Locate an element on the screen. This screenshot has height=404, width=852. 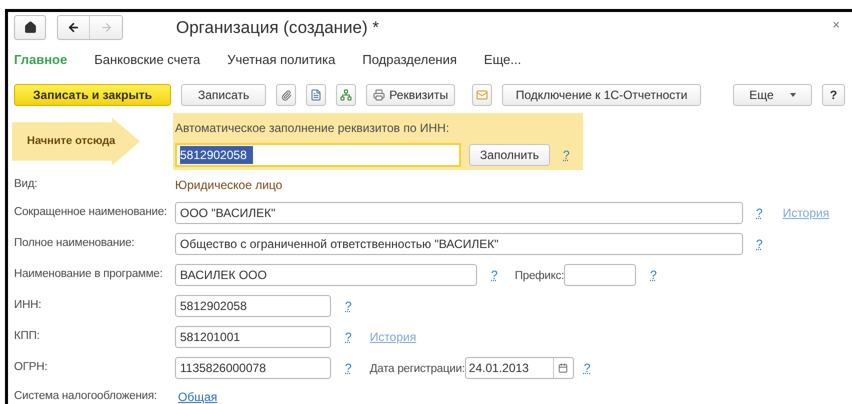
back-arrow-icon is located at coordinates (73, 27).